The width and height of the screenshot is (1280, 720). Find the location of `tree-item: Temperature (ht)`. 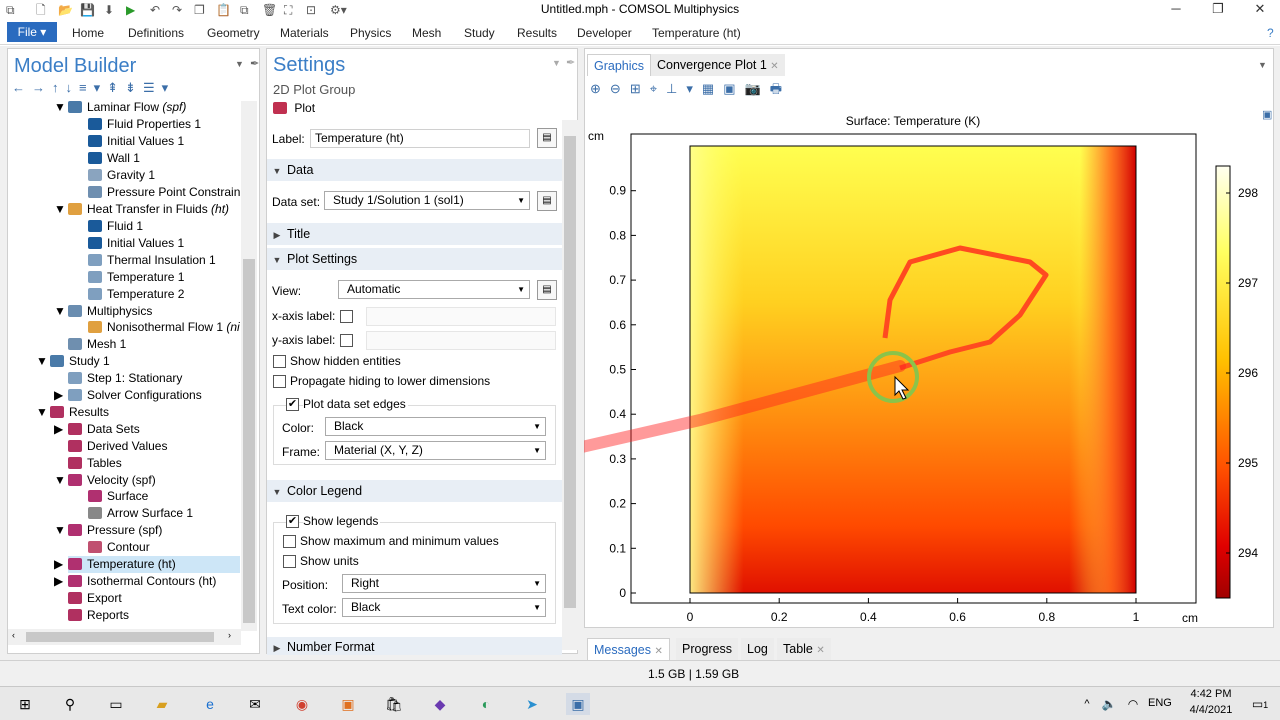

tree-item: Temperature (ht) is located at coordinates (154, 564).